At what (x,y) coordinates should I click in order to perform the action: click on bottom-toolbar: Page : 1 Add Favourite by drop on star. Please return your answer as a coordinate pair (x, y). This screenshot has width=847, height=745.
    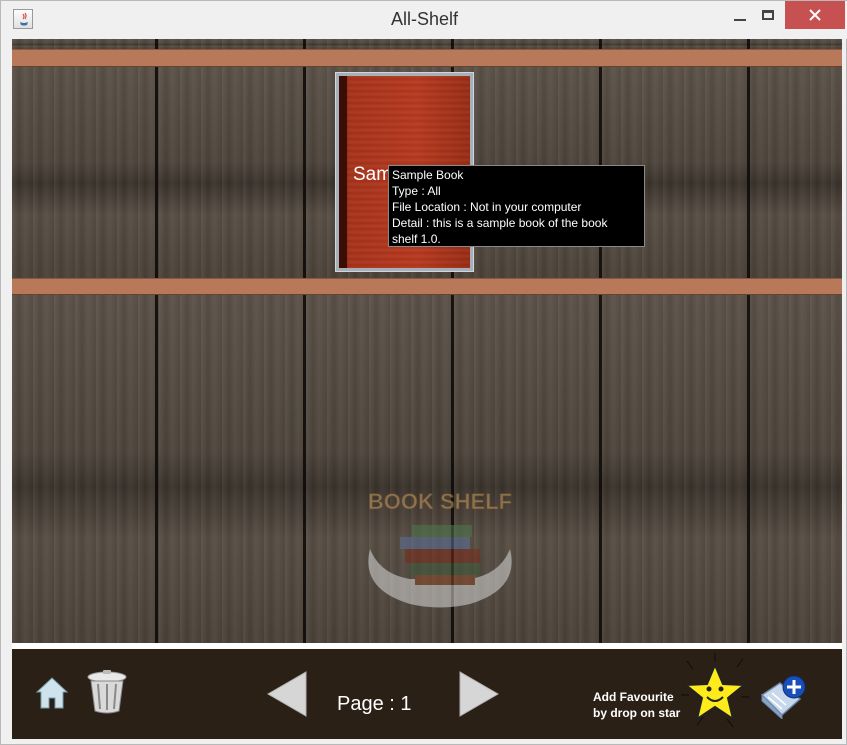
    Looking at the image, I should click on (427, 694).